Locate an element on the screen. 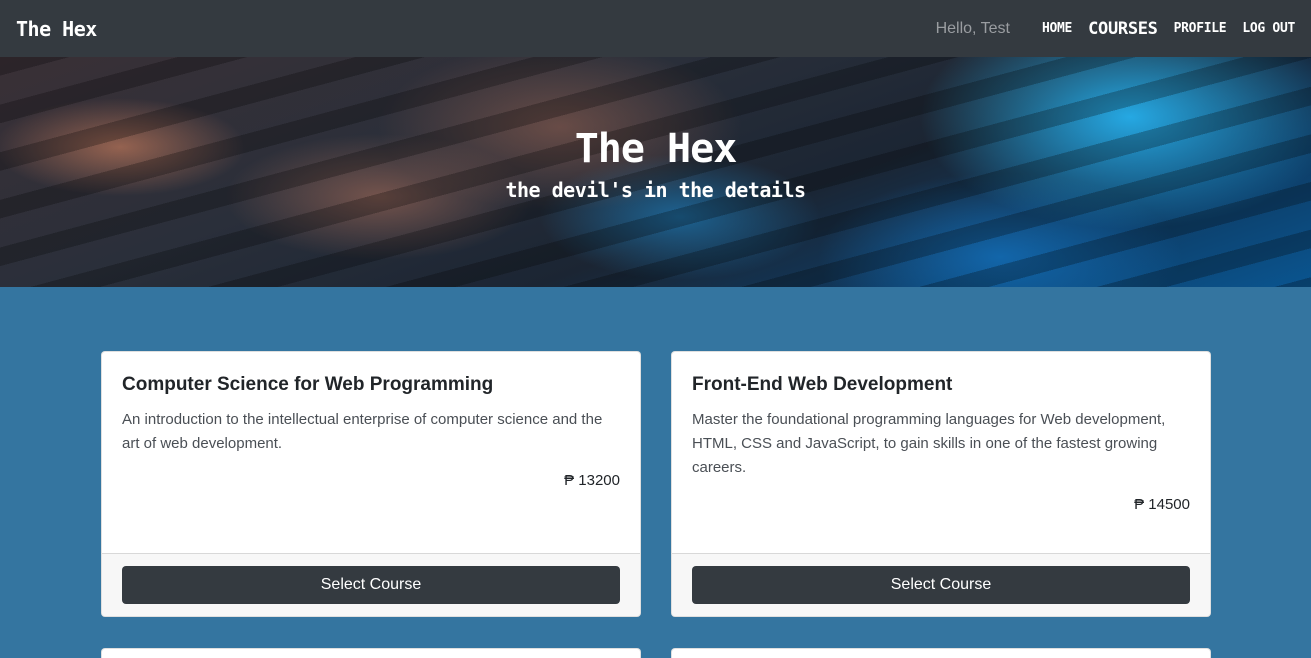 The width and height of the screenshot is (1311, 658). brand-logo: The Hex is located at coordinates (56, 29).